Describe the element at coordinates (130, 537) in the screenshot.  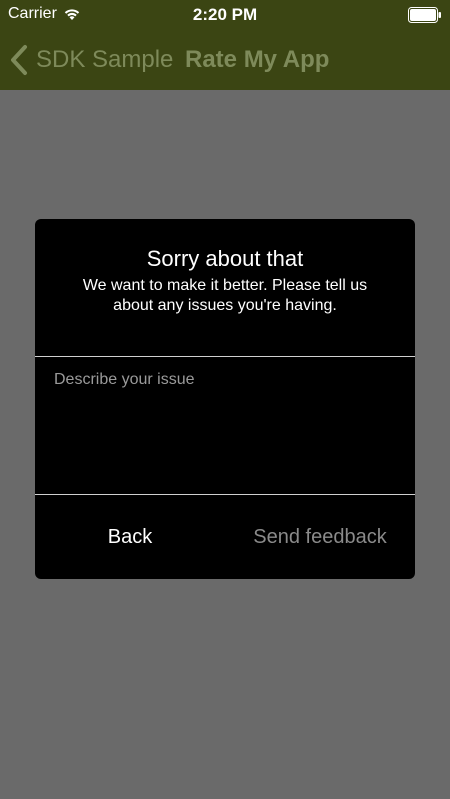
I see `back-button: Back` at that location.